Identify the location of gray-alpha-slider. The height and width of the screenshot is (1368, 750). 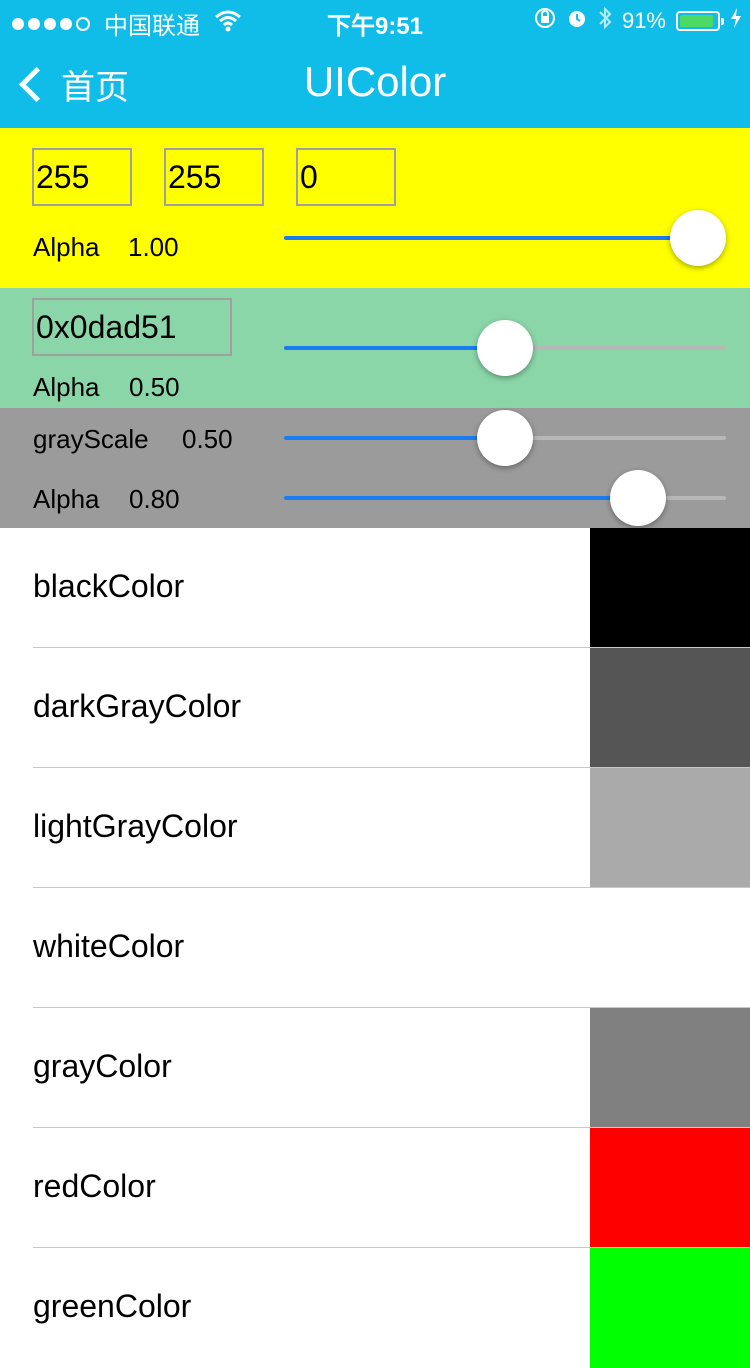
(505, 498).